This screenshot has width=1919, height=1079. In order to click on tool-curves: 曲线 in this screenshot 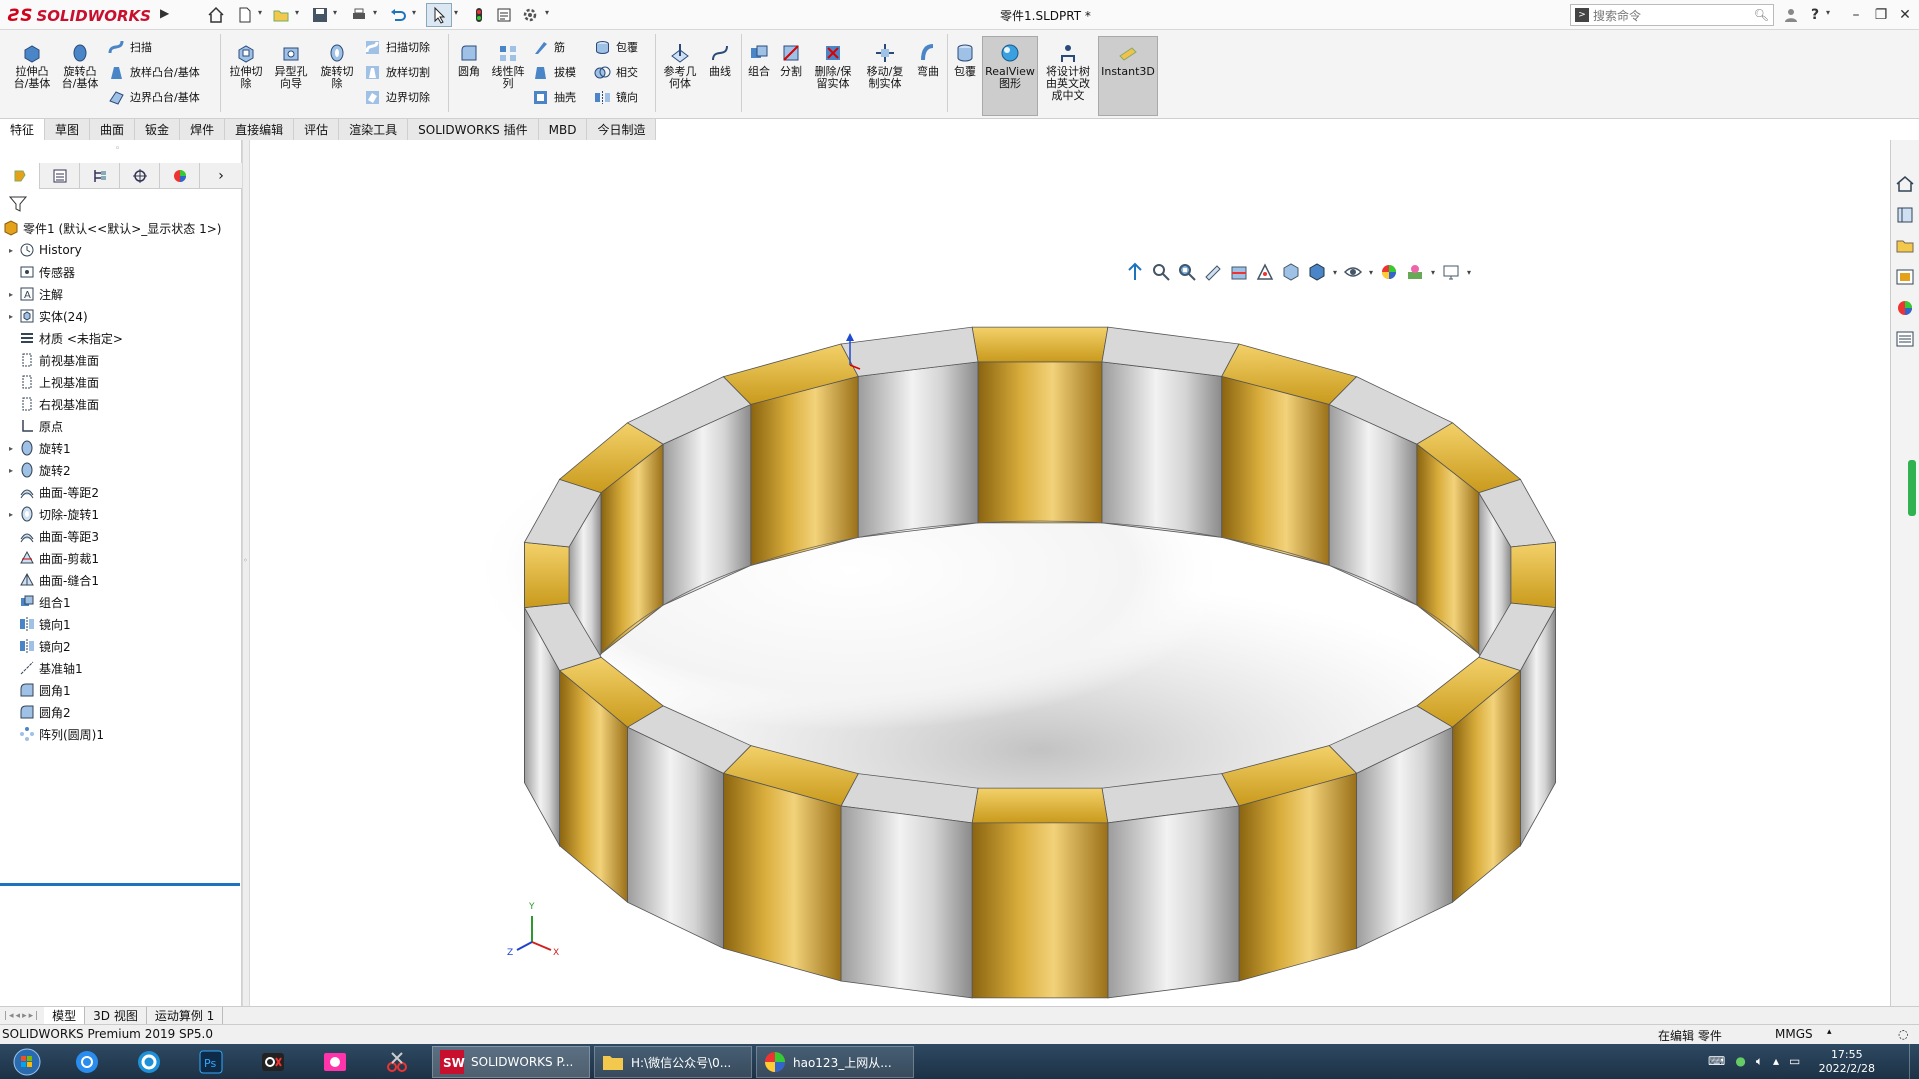, I will do `click(720, 60)`.